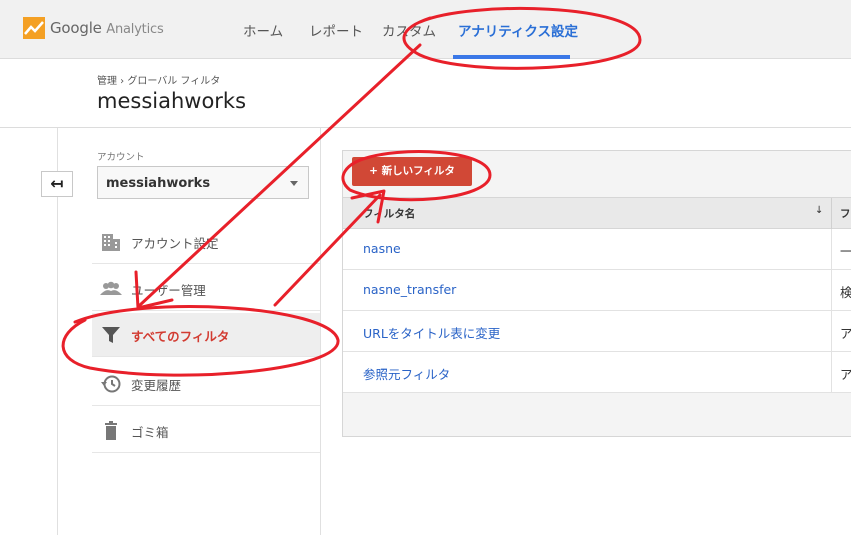  What do you see at coordinates (845, 251) in the screenshot?
I see `filter-type-cell: 一` at bounding box center [845, 251].